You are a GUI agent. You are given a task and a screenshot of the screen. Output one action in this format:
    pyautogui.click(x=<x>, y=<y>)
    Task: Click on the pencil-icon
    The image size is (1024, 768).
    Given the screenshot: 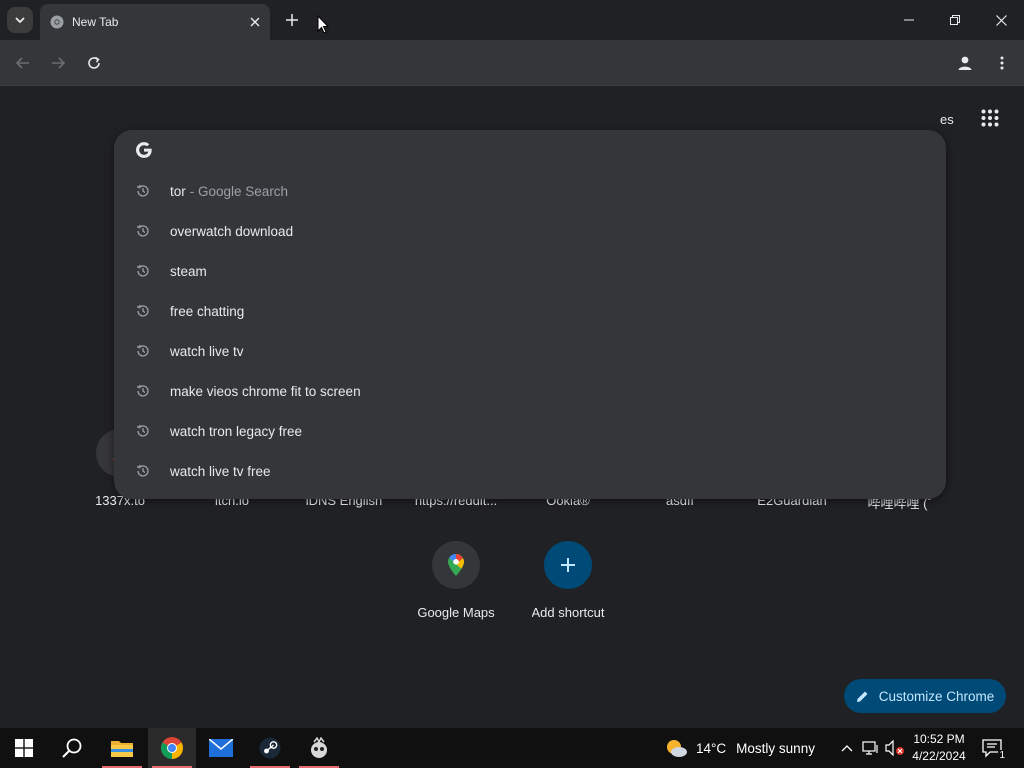 What is the action you would take?
    pyautogui.click(x=862, y=696)
    